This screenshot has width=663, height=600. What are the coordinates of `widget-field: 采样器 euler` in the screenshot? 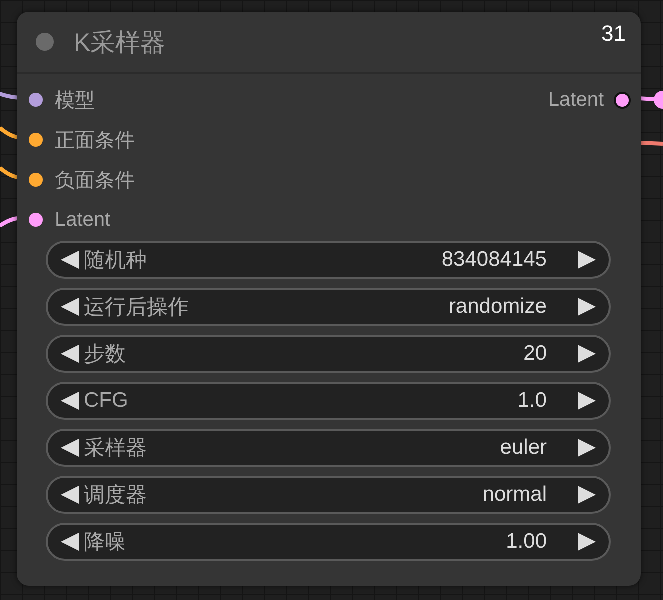 It's located at (328, 448).